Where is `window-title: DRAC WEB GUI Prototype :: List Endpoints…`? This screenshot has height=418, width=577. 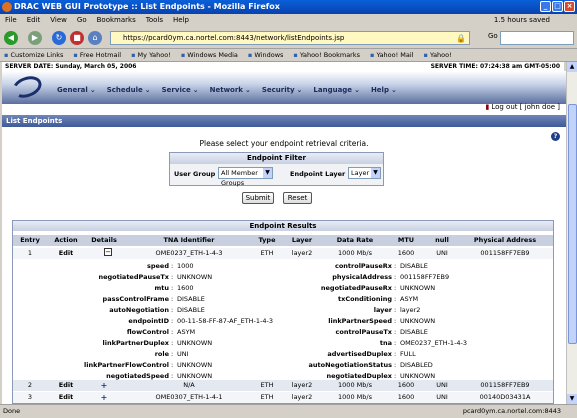 window-title: DRAC WEB GUI Prototype :: List Endpoints… is located at coordinates (147, 6).